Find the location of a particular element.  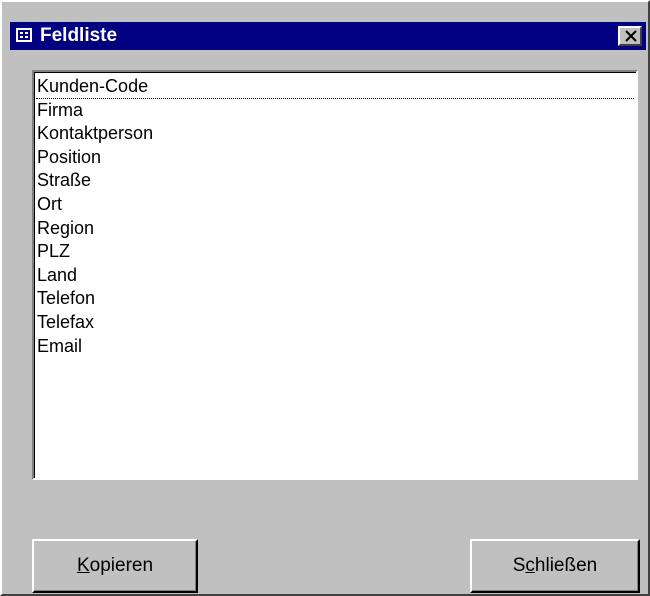

field-list-item: Land is located at coordinates (335, 276).